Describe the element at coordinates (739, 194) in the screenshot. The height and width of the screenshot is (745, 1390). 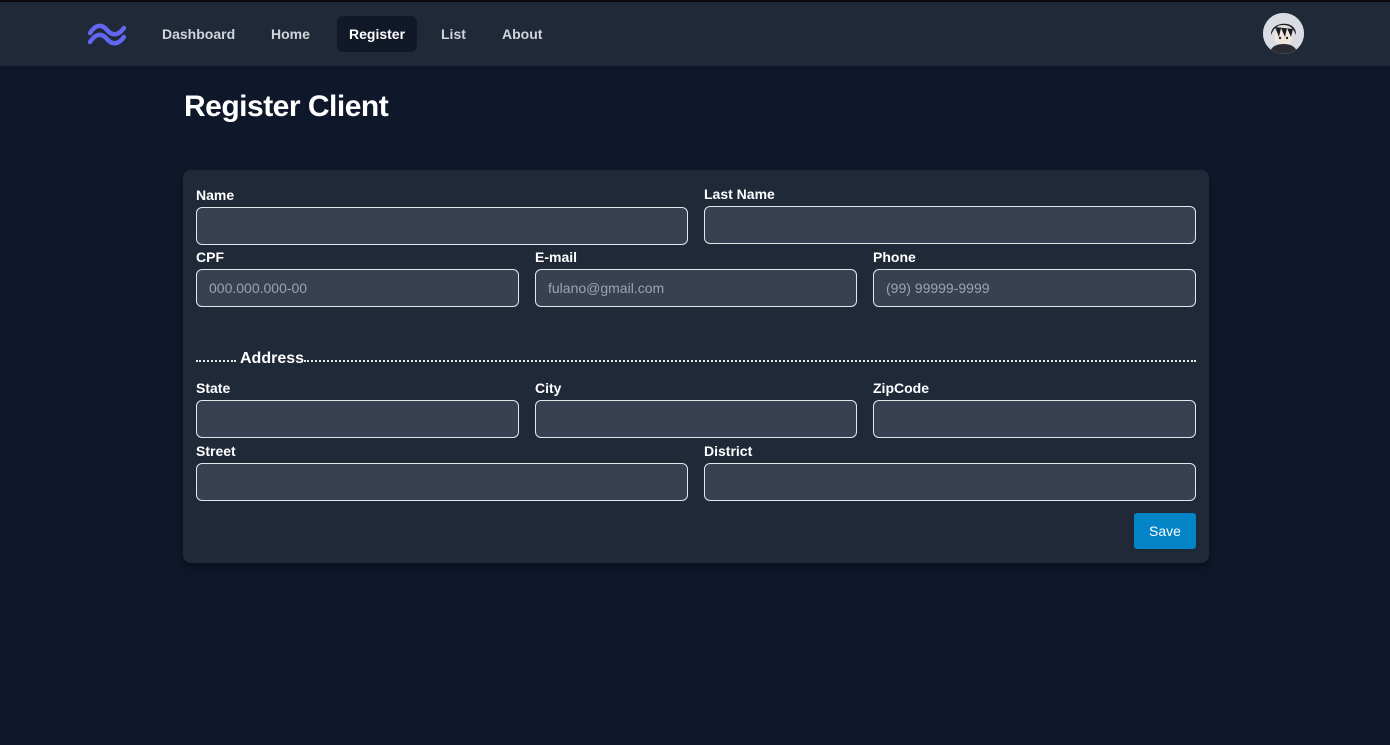
I see `last-name-label: Last Name` at that location.